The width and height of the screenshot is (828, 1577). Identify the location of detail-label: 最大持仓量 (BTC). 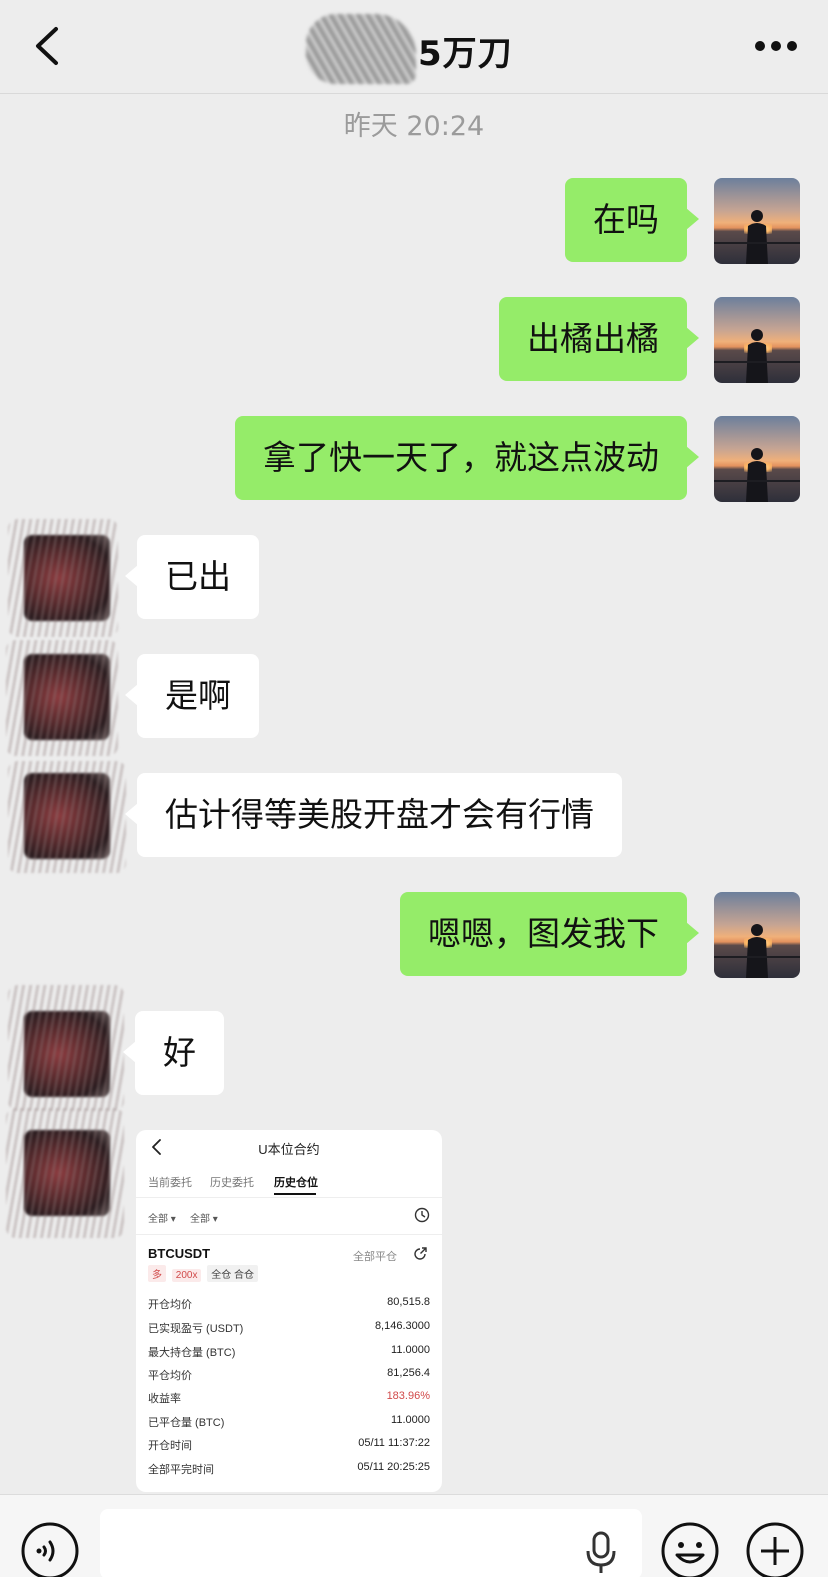
(192, 1353).